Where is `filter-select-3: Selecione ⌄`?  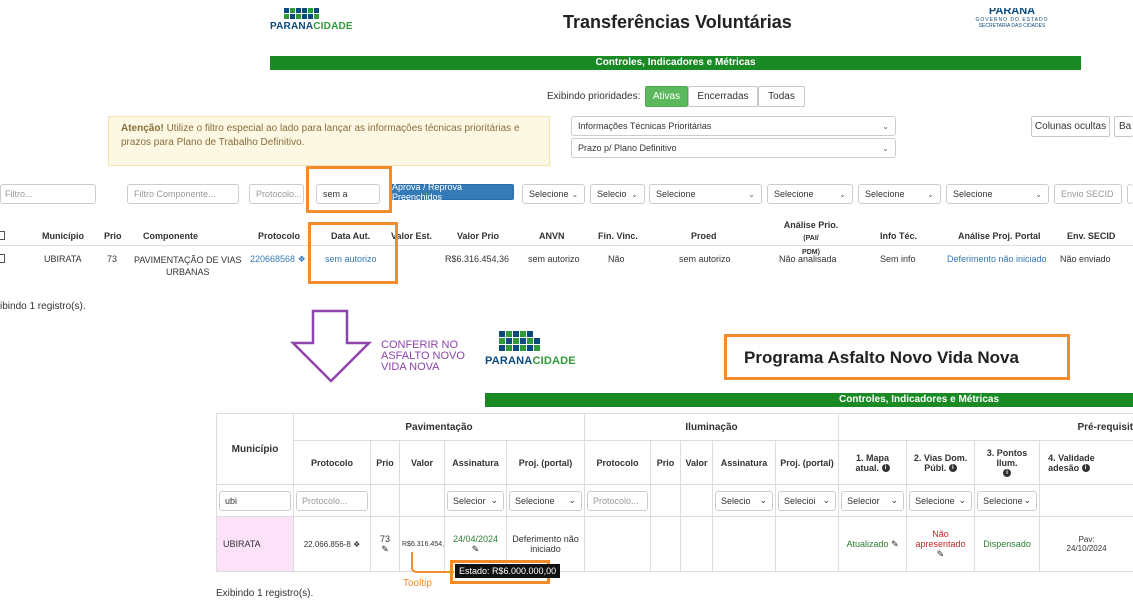
filter-select-3: Selecione ⌄ is located at coordinates (705, 194).